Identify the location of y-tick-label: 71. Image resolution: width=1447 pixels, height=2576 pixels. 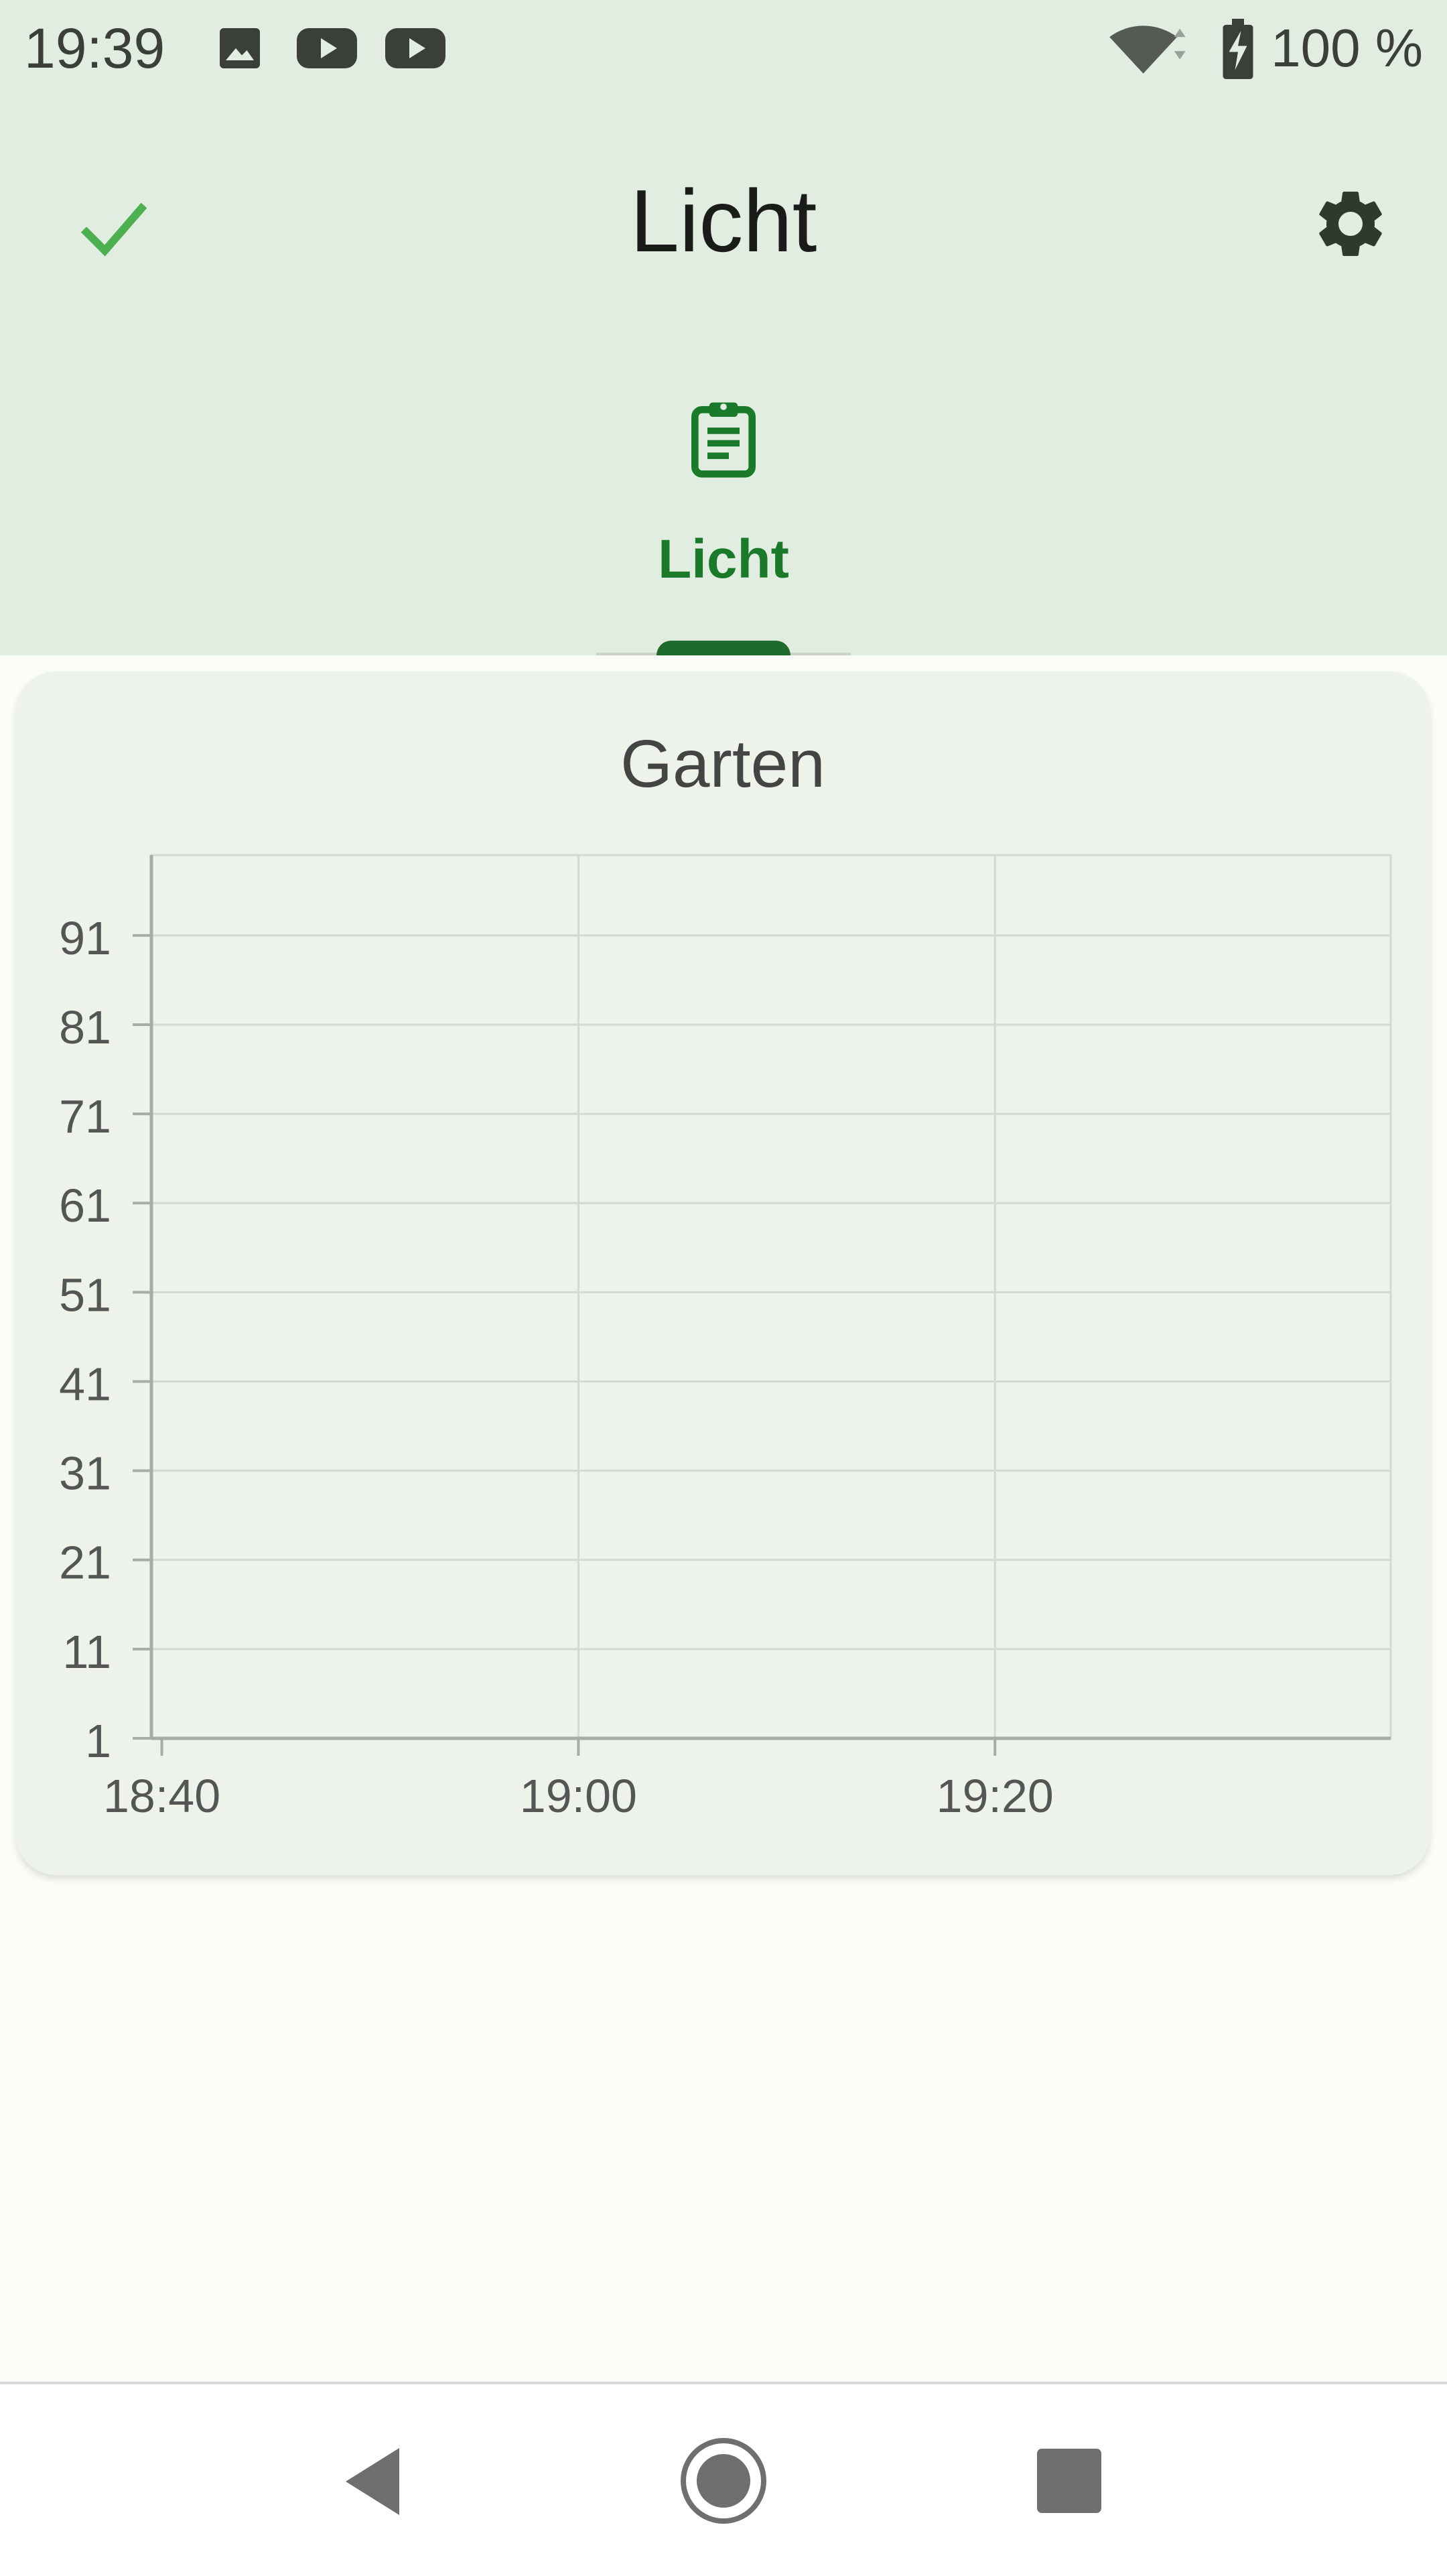
(85, 1116).